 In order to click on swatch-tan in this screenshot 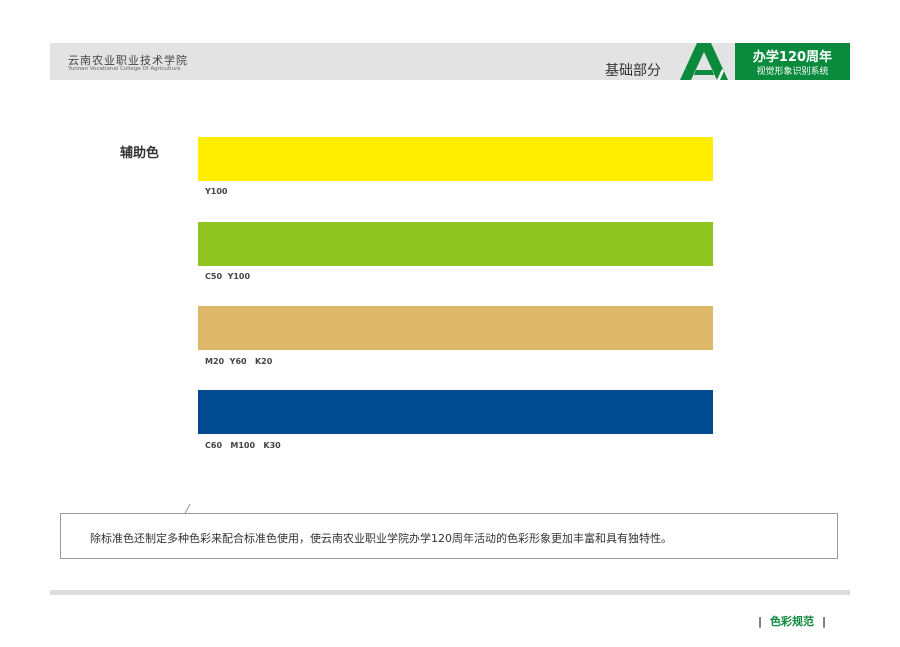, I will do `click(455, 328)`.